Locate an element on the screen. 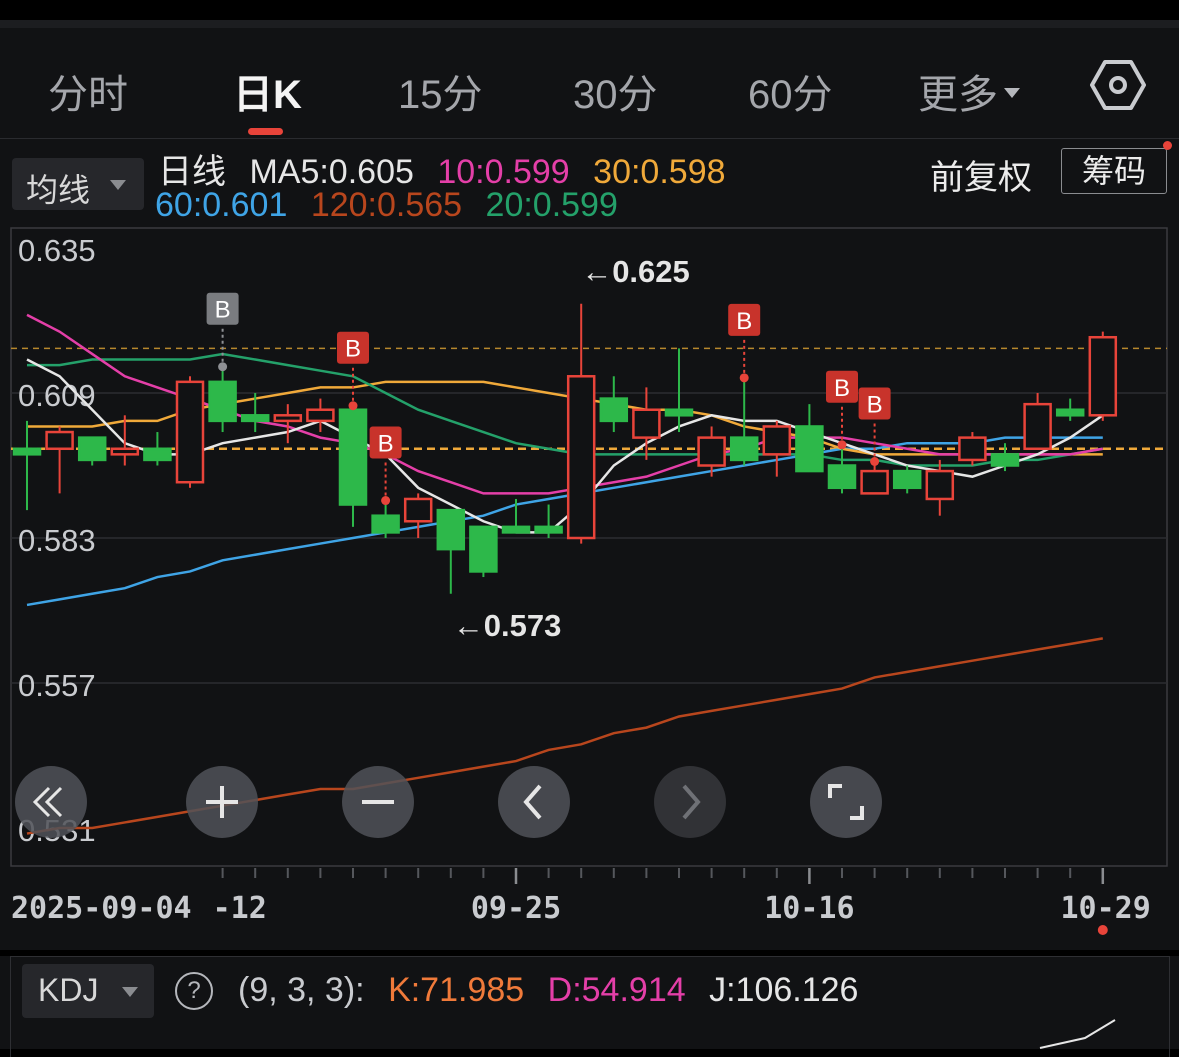 The height and width of the screenshot is (1057, 1179). zoom-in-button is located at coordinates (222, 802).